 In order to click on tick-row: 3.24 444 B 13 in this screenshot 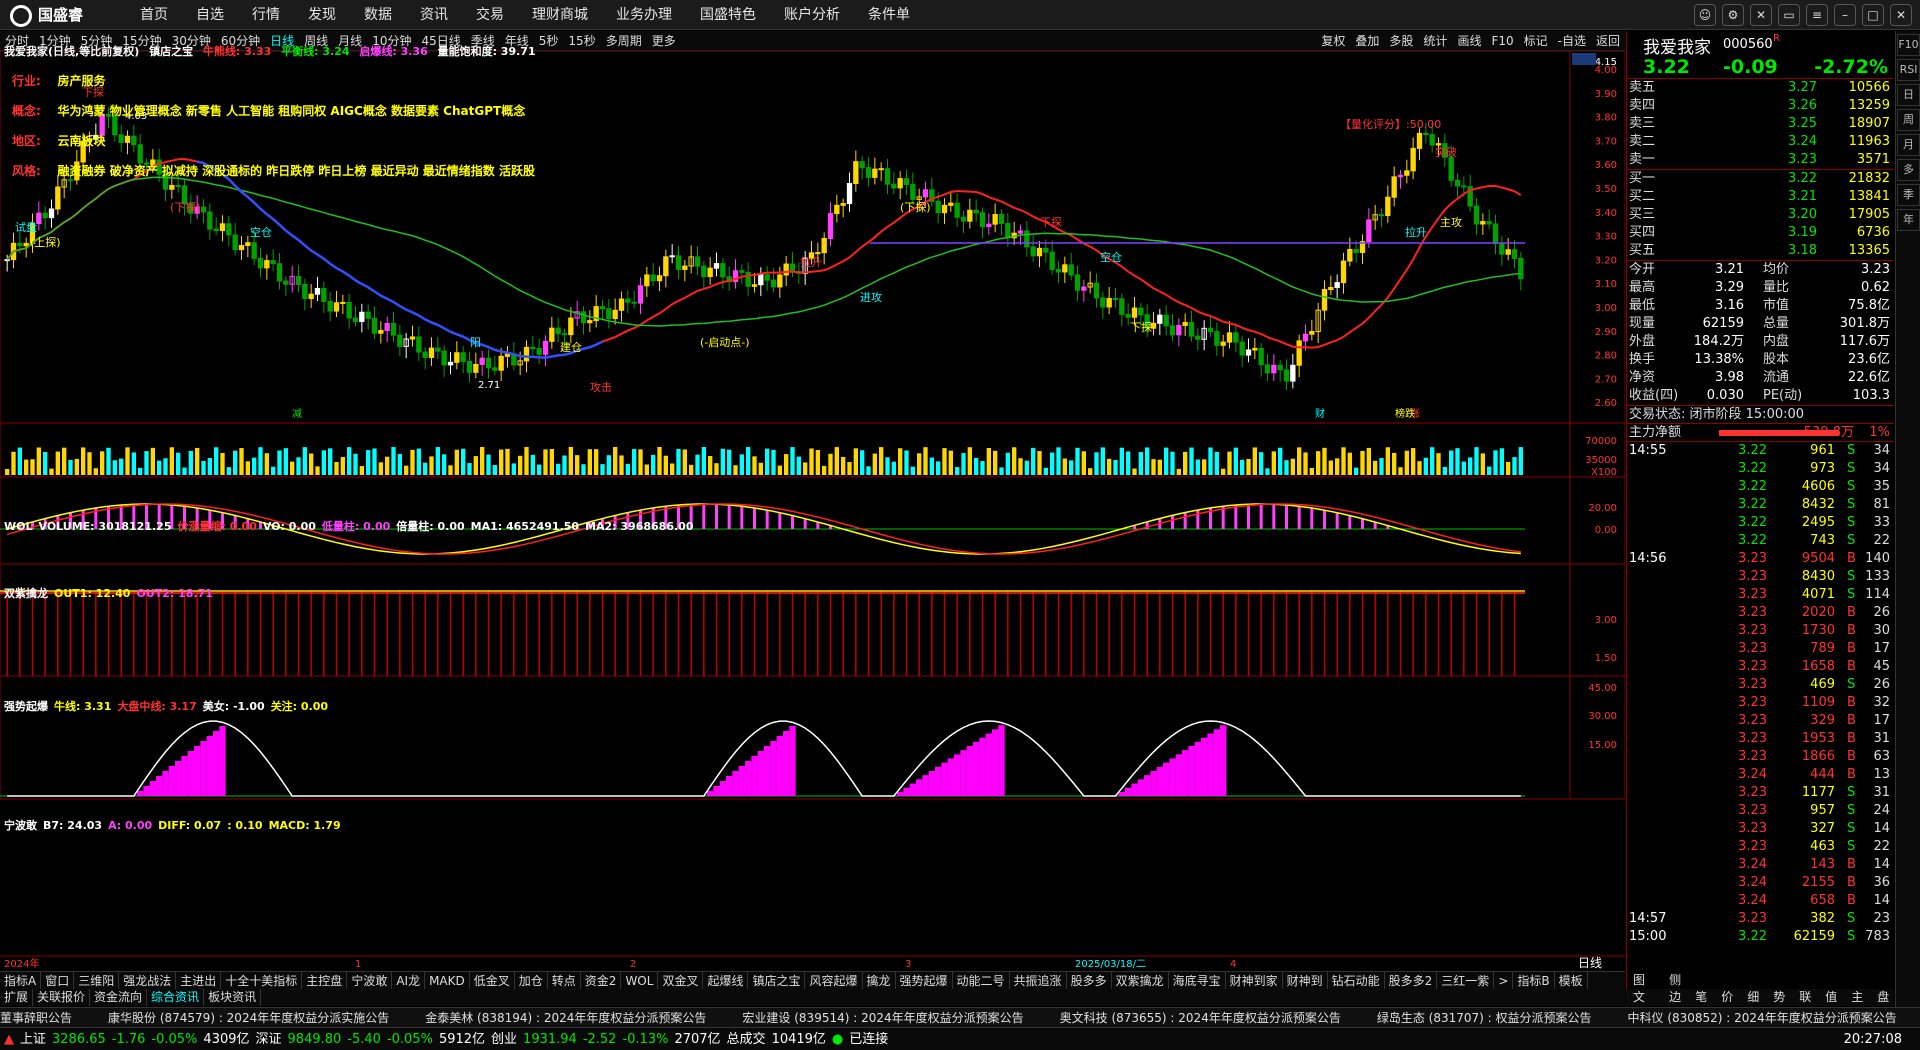, I will do `click(1760, 775)`.